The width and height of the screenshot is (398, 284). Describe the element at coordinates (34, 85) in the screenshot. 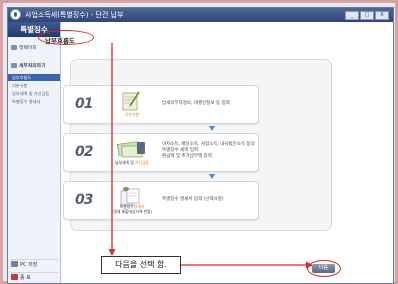

I see `sidebar-item-basic: 기본사항` at that location.